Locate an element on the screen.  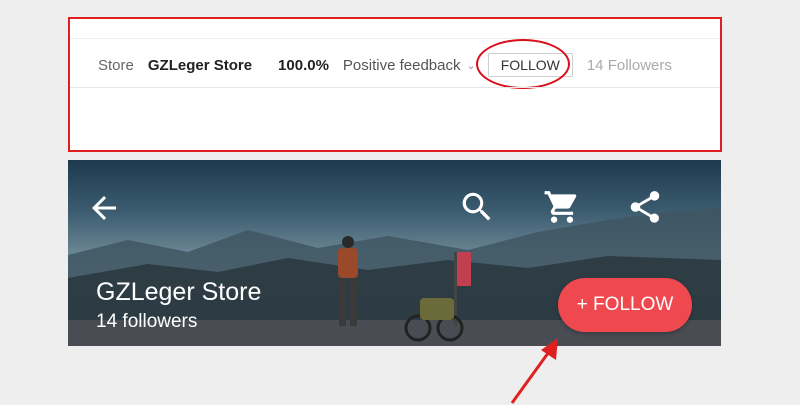
follow-button: FOLLOW is located at coordinates (524, 64).